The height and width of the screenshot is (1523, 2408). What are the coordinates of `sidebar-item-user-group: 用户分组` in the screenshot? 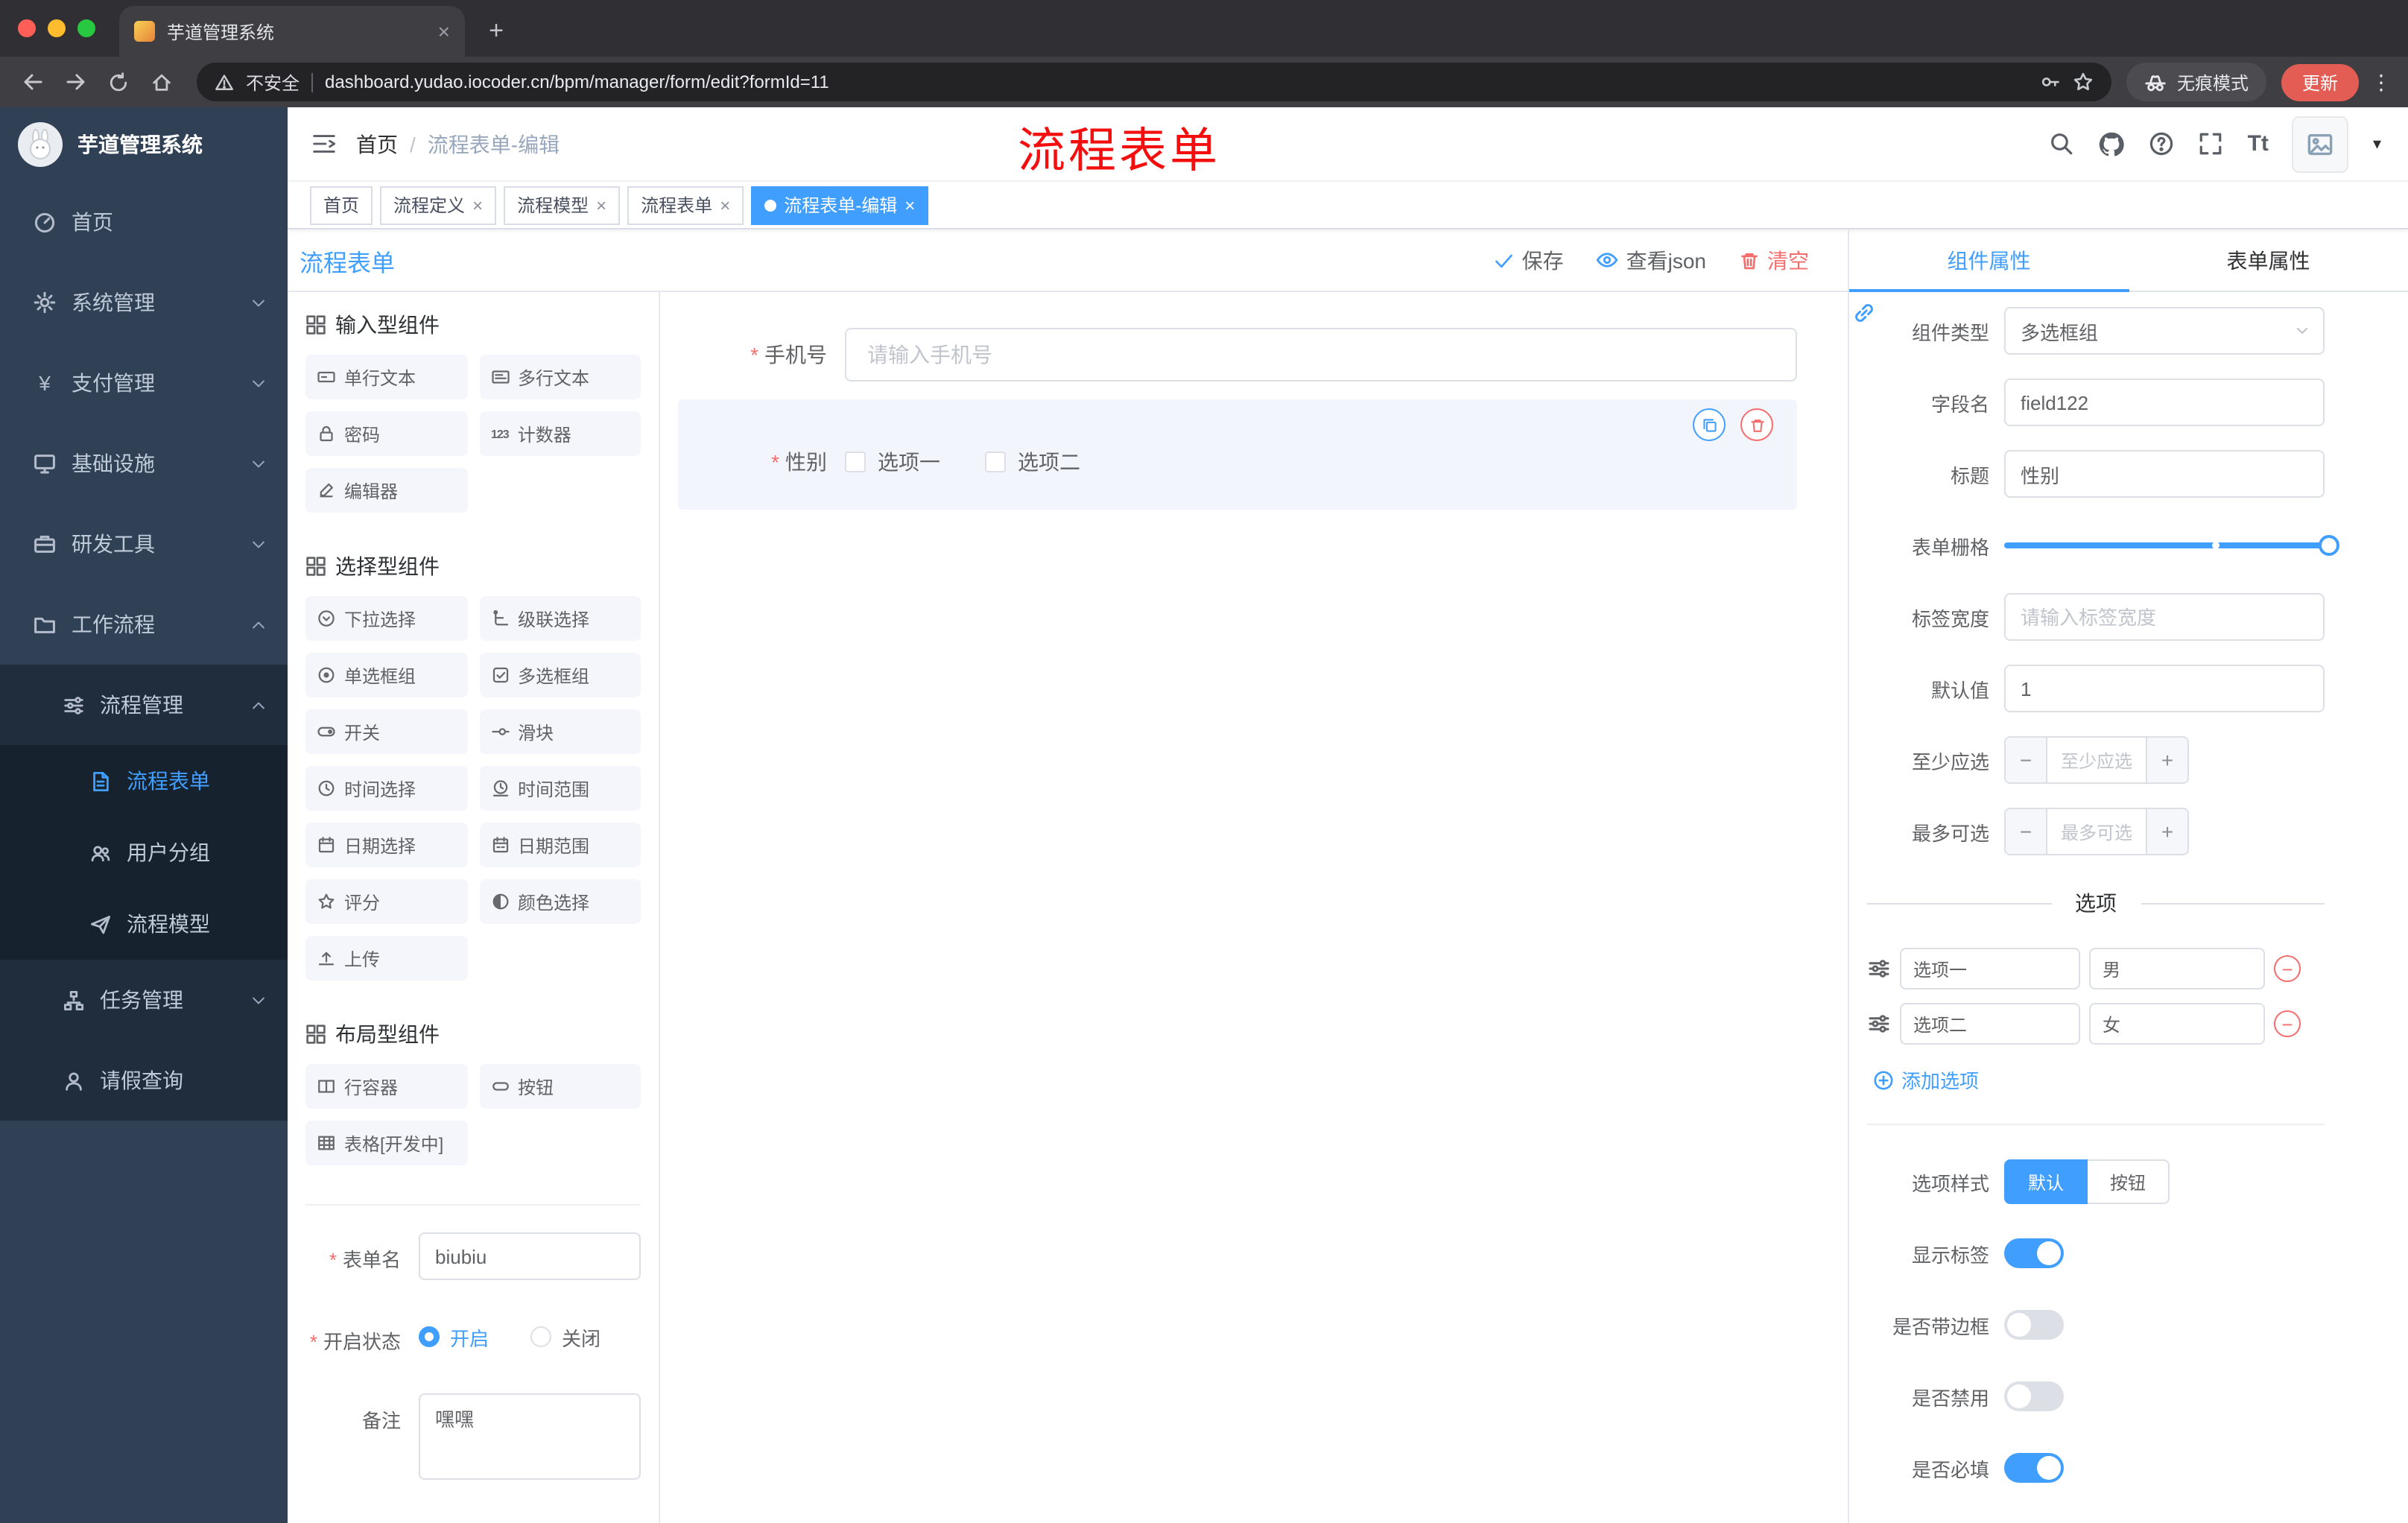 It's located at (144, 852).